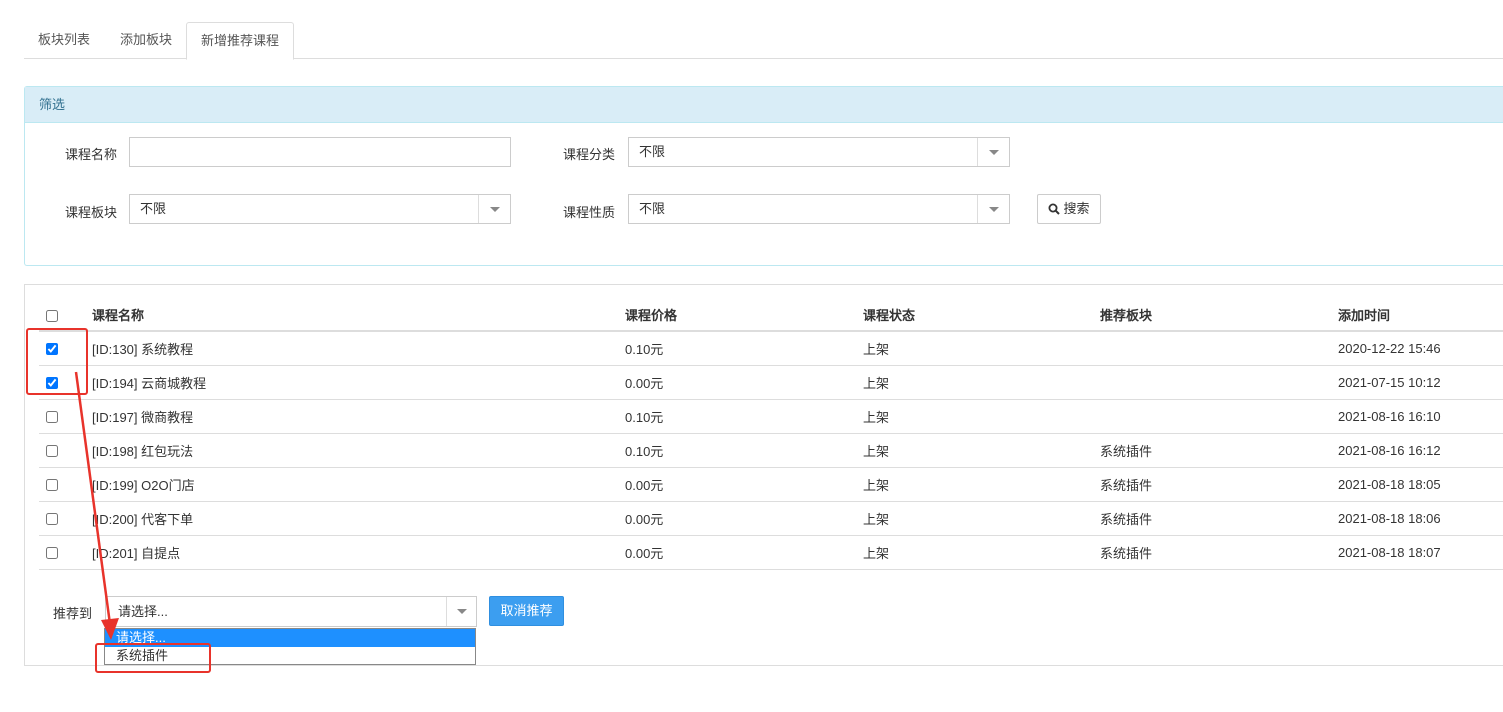 The width and height of the screenshot is (1503, 712). Describe the element at coordinates (358, 552) in the screenshot. I see `cell-course-name: [ID:201] 自提点` at that location.